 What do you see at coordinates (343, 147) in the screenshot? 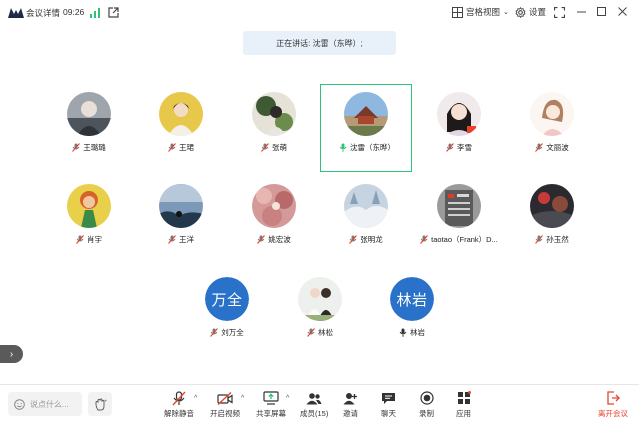
I see `mic-speaking-icon` at bounding box center [343, 147].